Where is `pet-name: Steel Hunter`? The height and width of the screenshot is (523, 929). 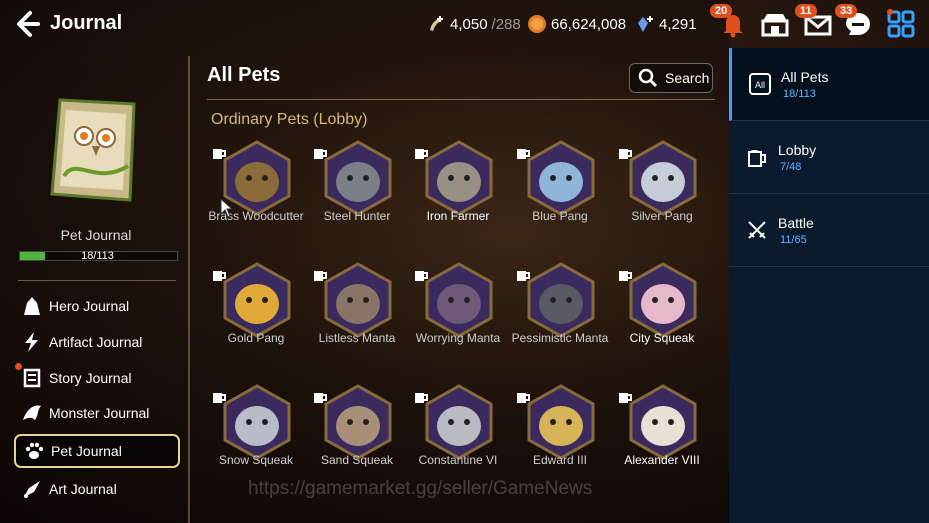
pet-name: Steel Hunter is located at coordinates (357, 216).